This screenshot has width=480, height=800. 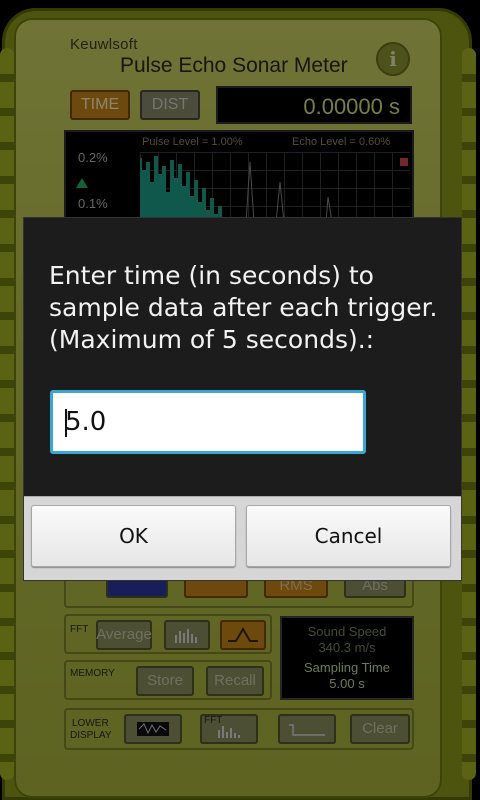 I want to click on cancel-button: Cancel, so click(x=348, y=536).